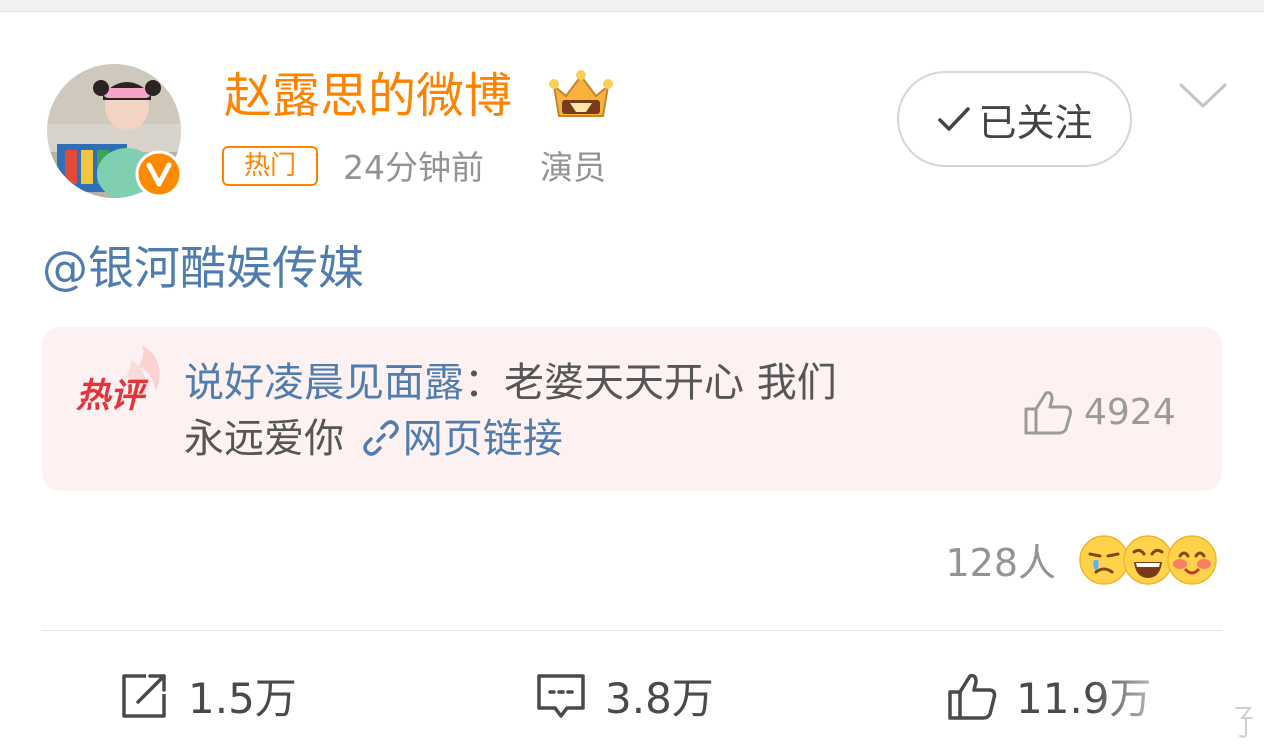  What do you see at coordinates (1000, 563) in the screenshot?
I see `reaction-count: 128人` at bounding box center [1000, 563].